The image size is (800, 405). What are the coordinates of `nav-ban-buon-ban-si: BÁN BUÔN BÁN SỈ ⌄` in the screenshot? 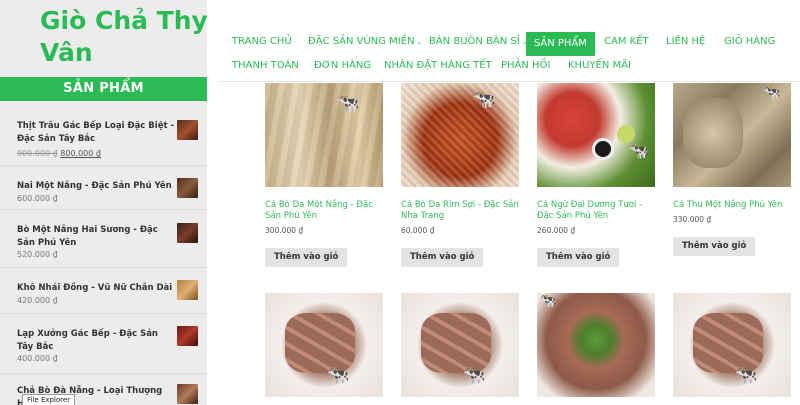 It's located at (478, 42).